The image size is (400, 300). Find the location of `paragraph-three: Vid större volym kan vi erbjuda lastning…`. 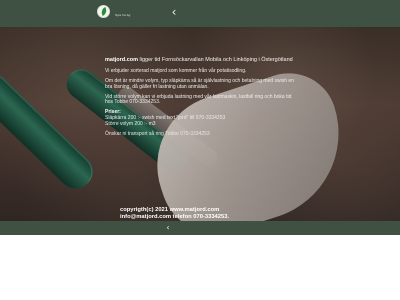

paragraph-three: Vid större volym kan vi erbjuda lastning… is located at coordinates (198, 99).